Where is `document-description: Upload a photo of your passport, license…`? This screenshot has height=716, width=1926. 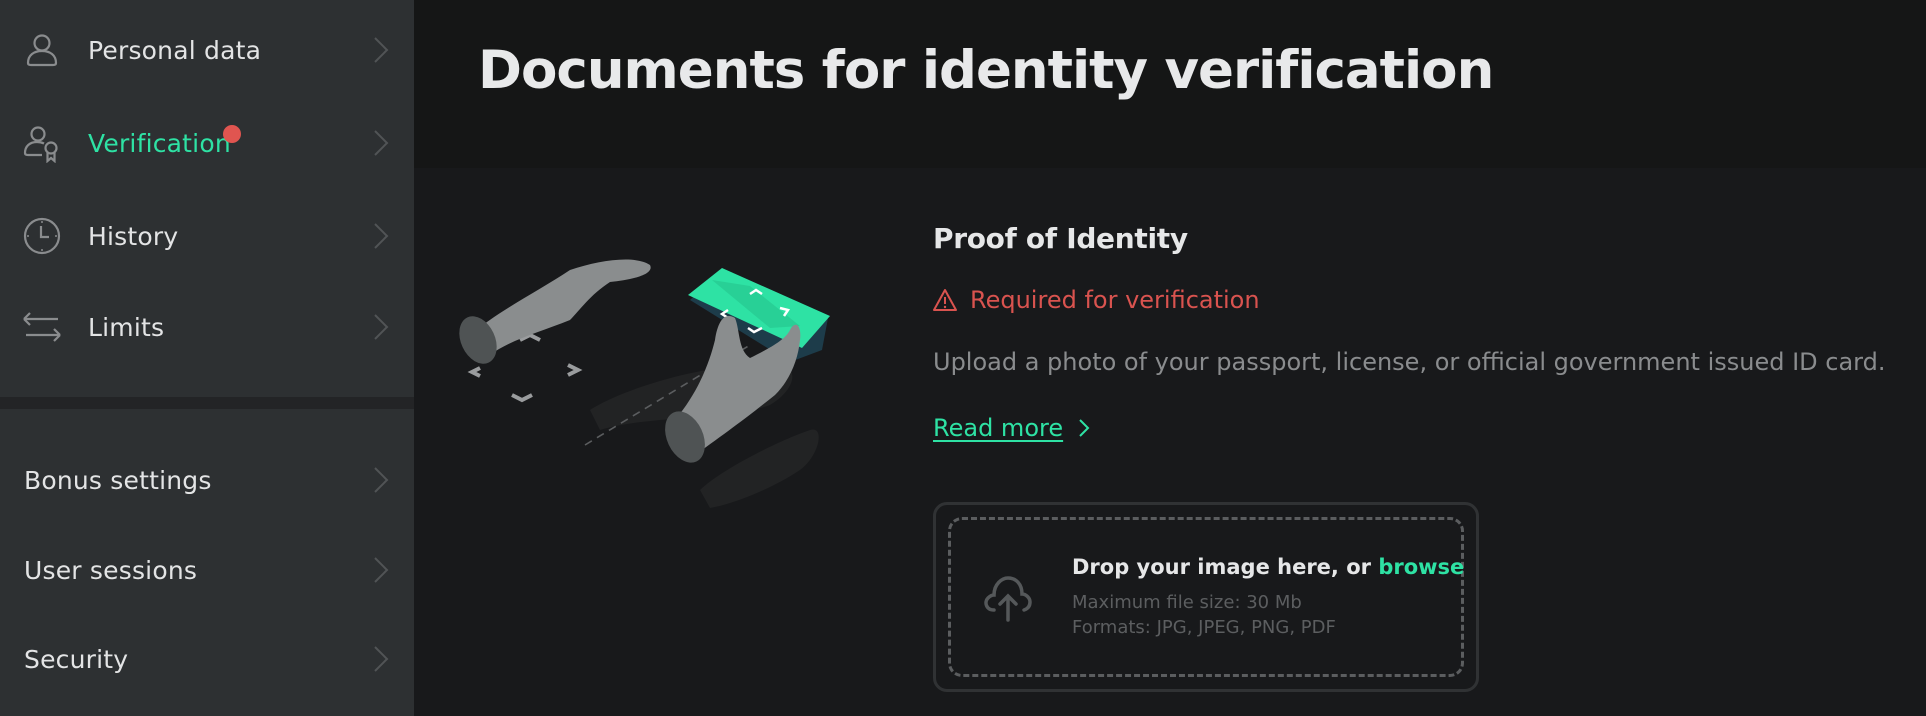 document-description: Upload a photo of your passport, license… is located at coordinates (1409, 362).